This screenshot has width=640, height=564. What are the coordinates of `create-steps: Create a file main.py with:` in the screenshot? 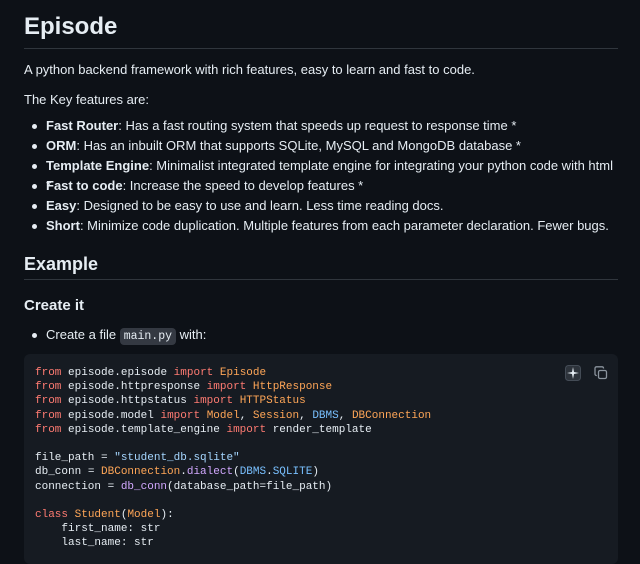 It's located at (115, 336).